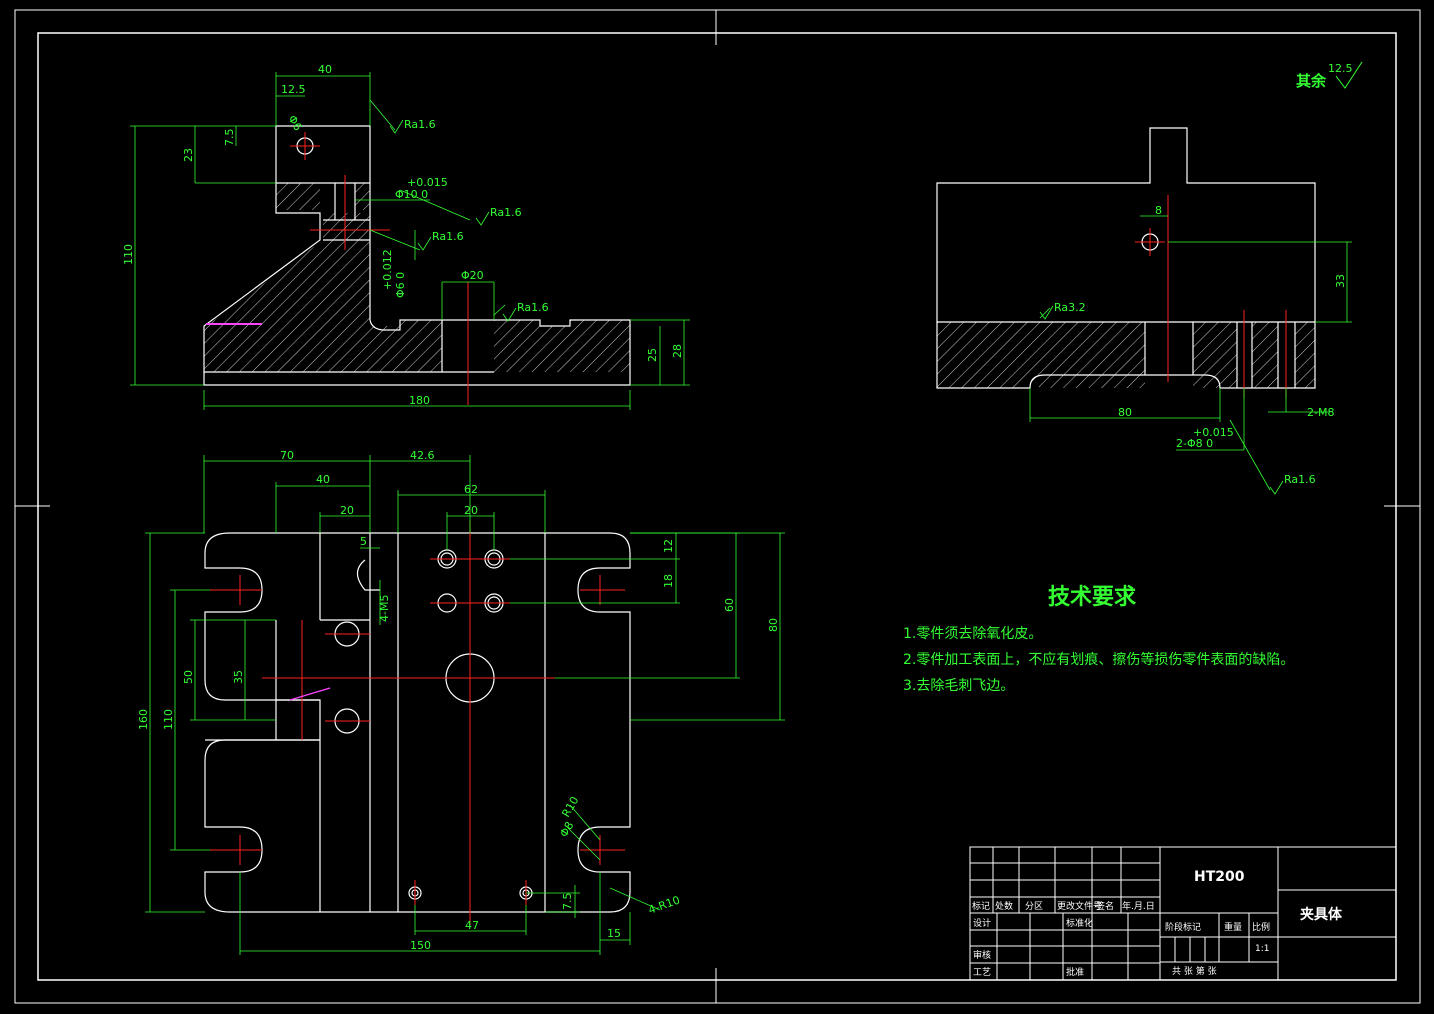  What do you see at coordinates (422, 455) in the screenshot?
I see `top-dim-42-6: 42.6` at bounding box center [422, 455].